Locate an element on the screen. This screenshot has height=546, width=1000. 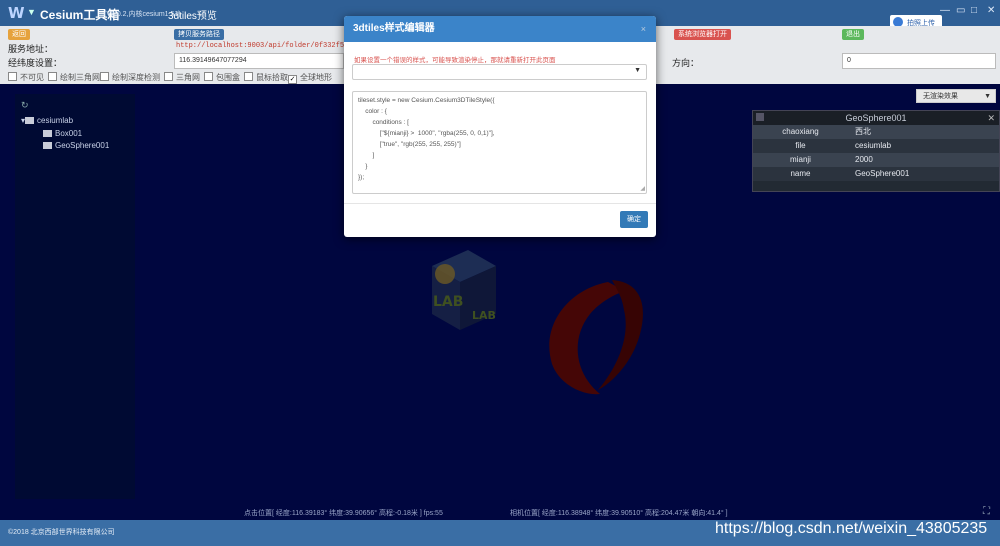
info-key: chaoxiang is located at coordinates (800, 131).